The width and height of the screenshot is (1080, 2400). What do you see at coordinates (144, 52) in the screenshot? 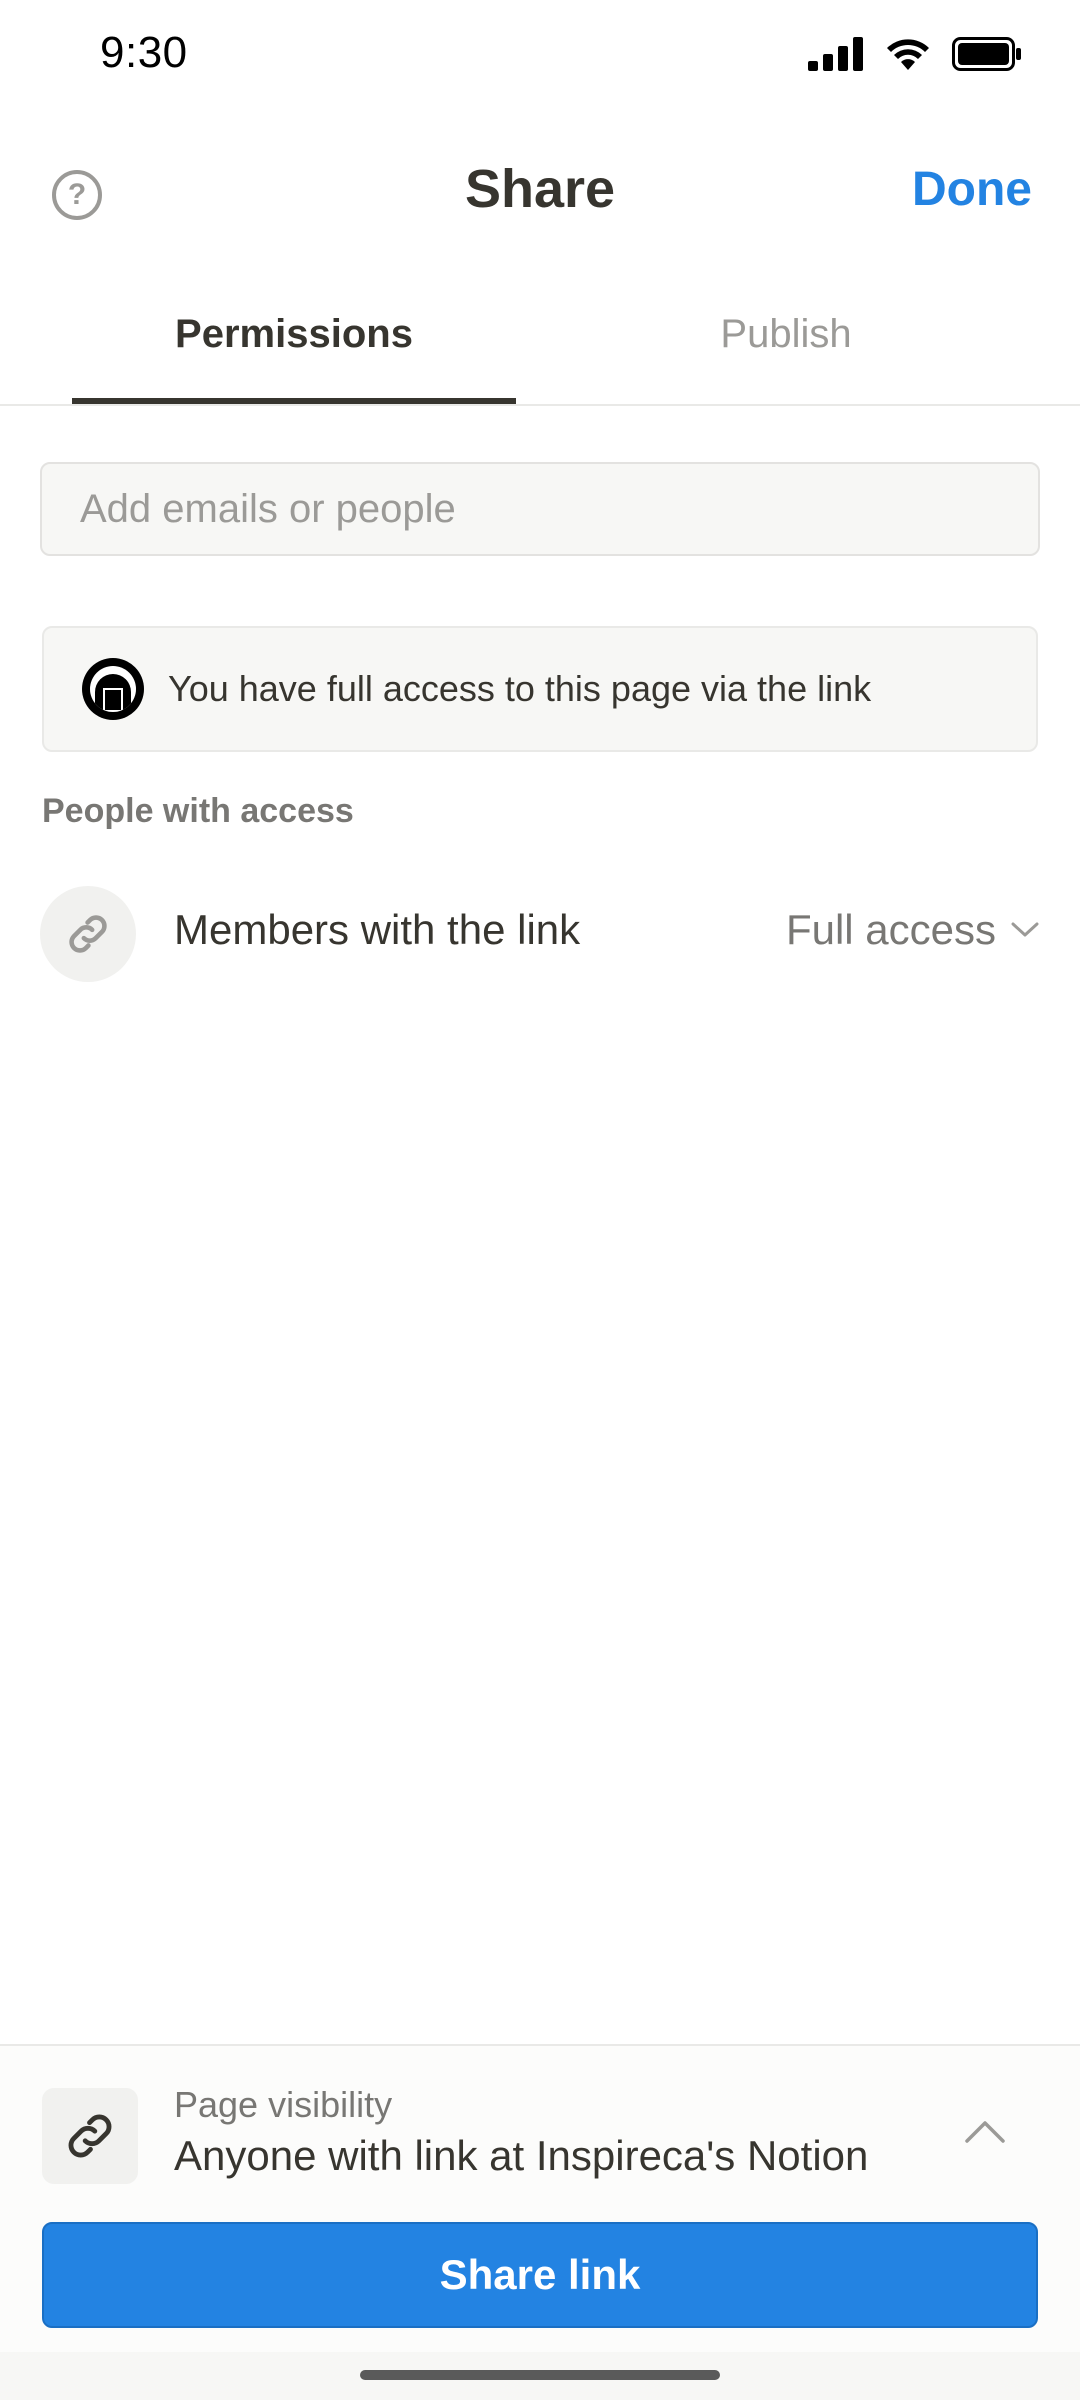
I see `status-time: 9:30` at bounding box center [144, 52].